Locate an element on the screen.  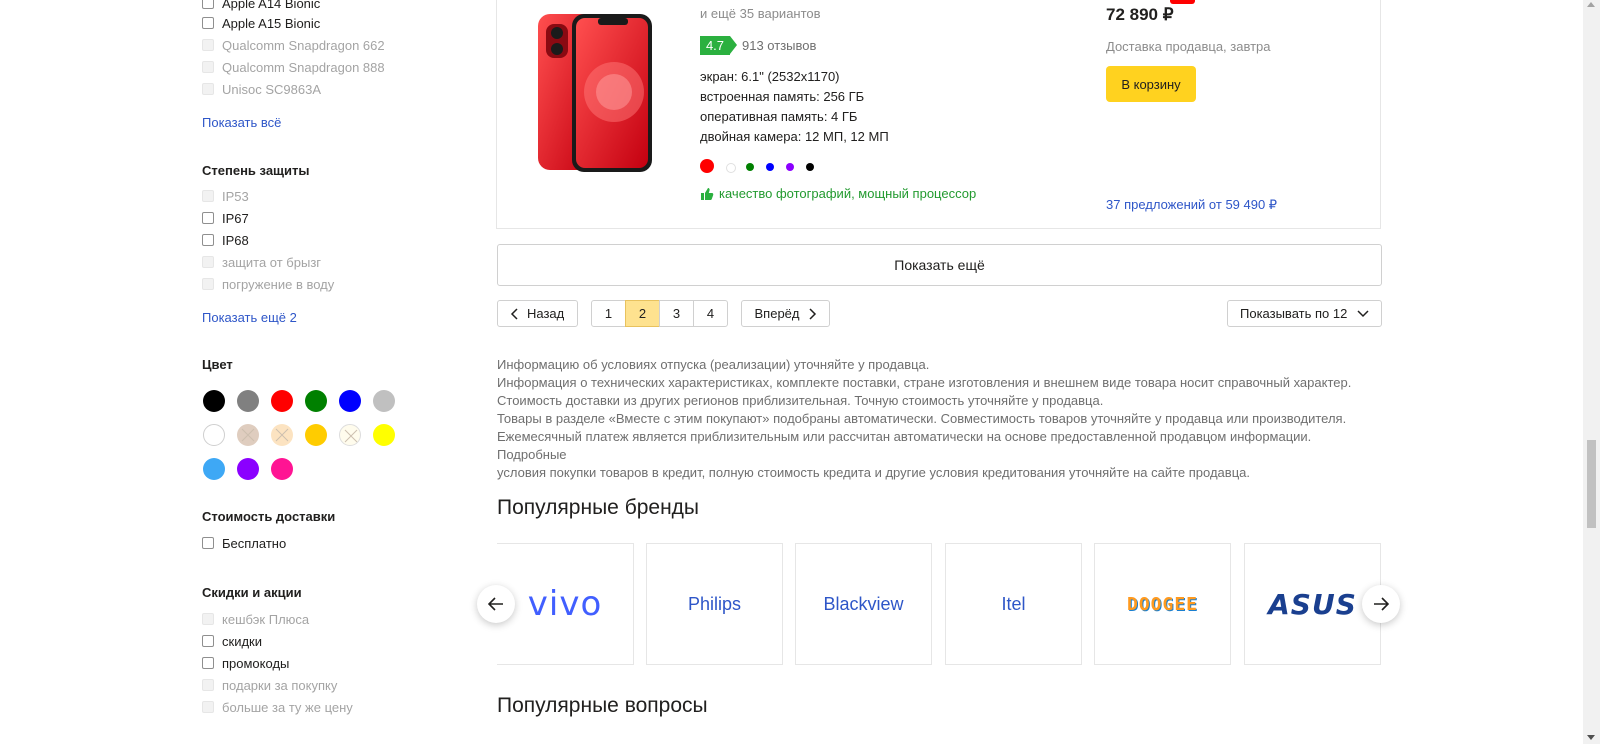
filter-promocodes: промокоды is located at coordinates (245, 663).